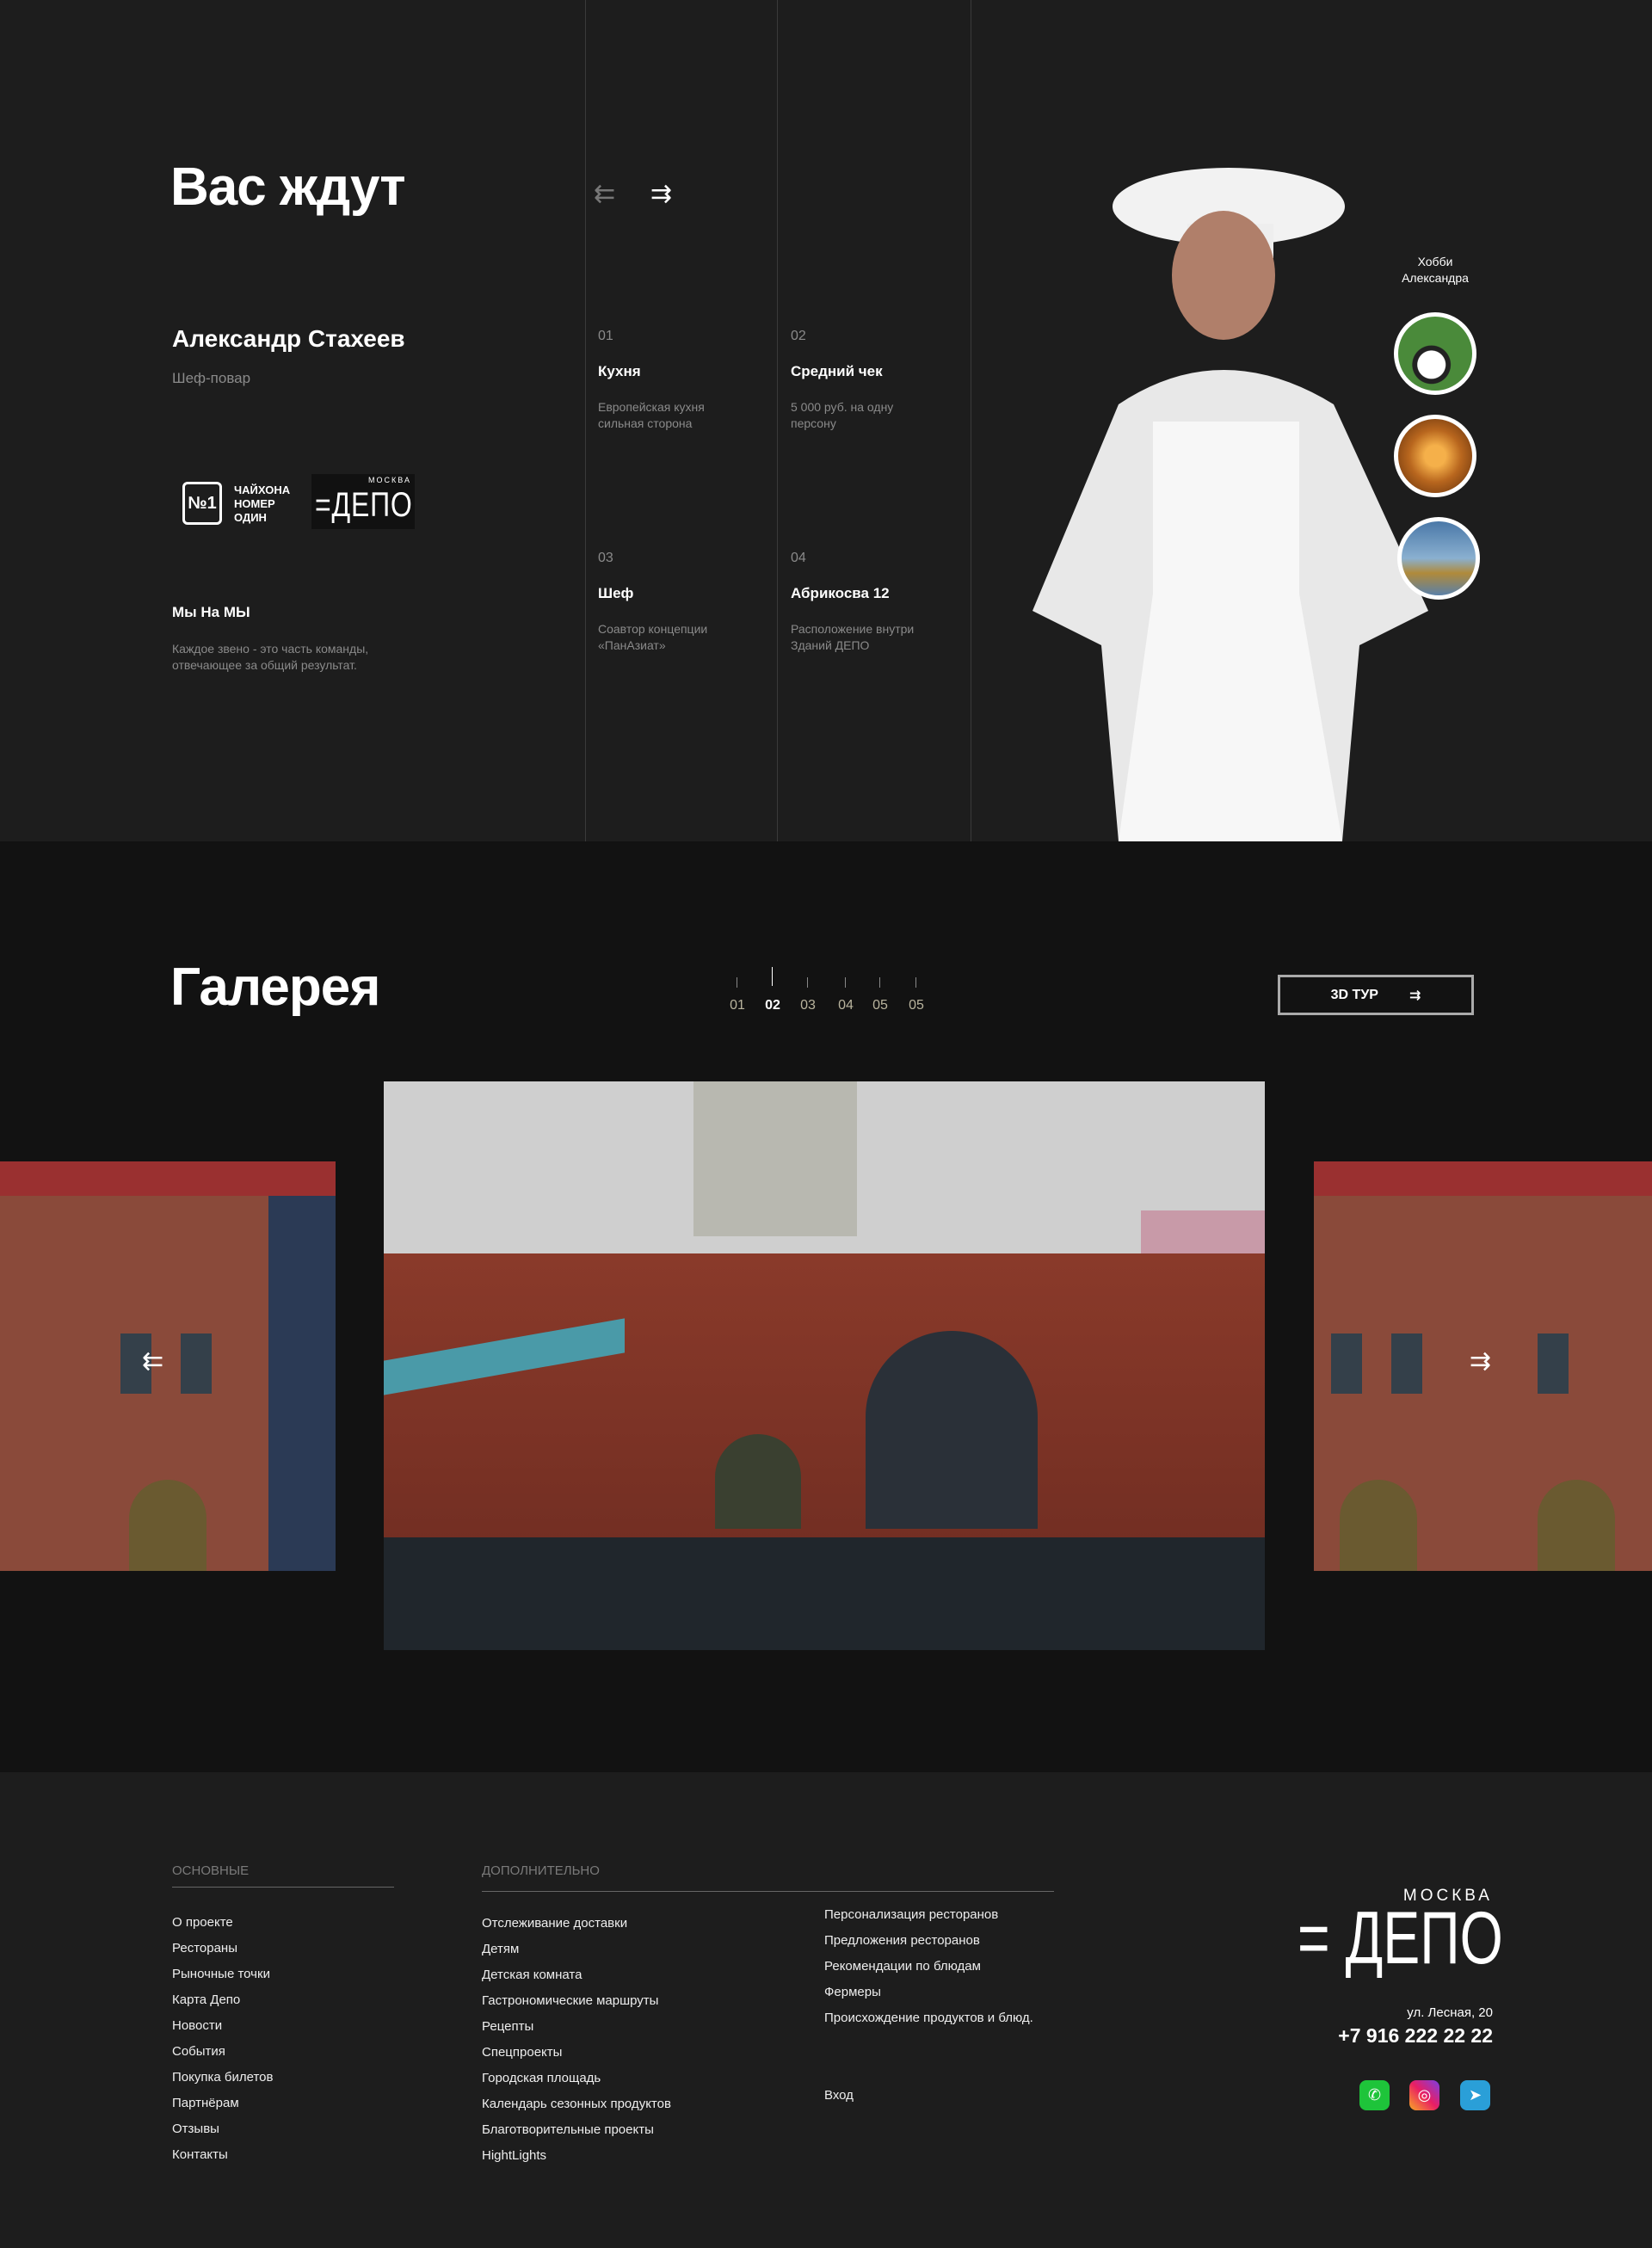 The image size is (1652, 2248). What do you see at coordinates (197, 2025) in the screenshot?
I see `footer-link: Новости` at bounding box center [197, 2025].